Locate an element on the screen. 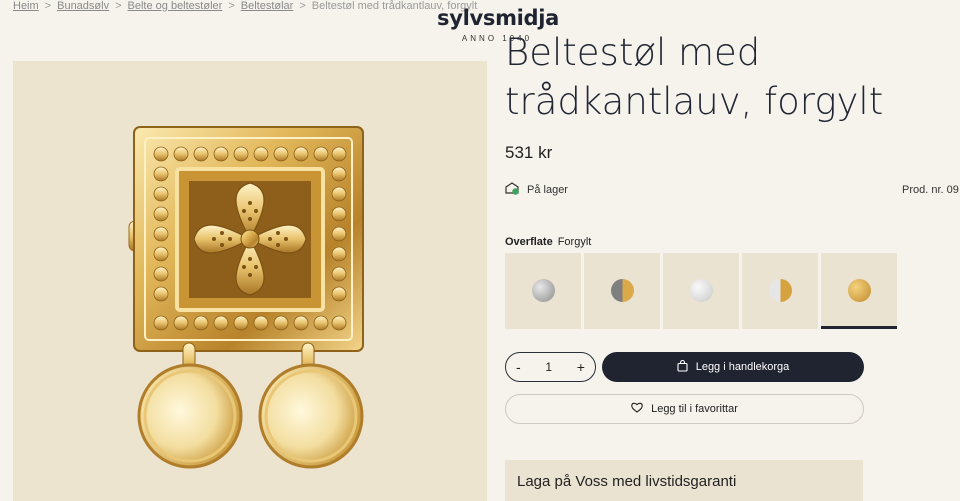 This screenshot has width=960, height=501. quantity-increase-button: + is located at coordinates (581, 367).